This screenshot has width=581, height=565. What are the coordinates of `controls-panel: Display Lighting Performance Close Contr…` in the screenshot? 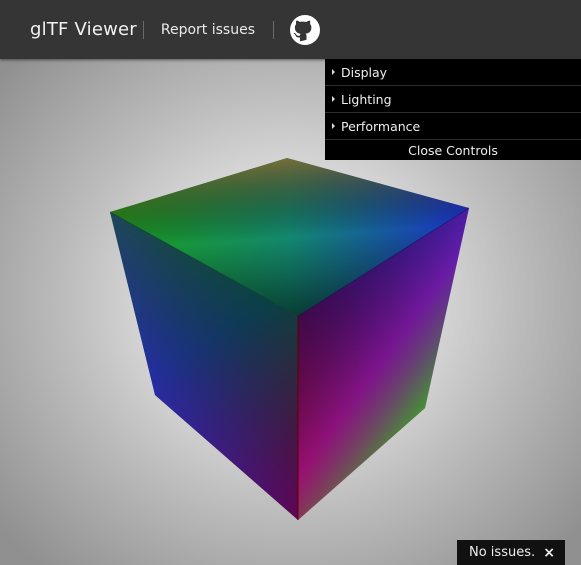 It's located at (453, 109).